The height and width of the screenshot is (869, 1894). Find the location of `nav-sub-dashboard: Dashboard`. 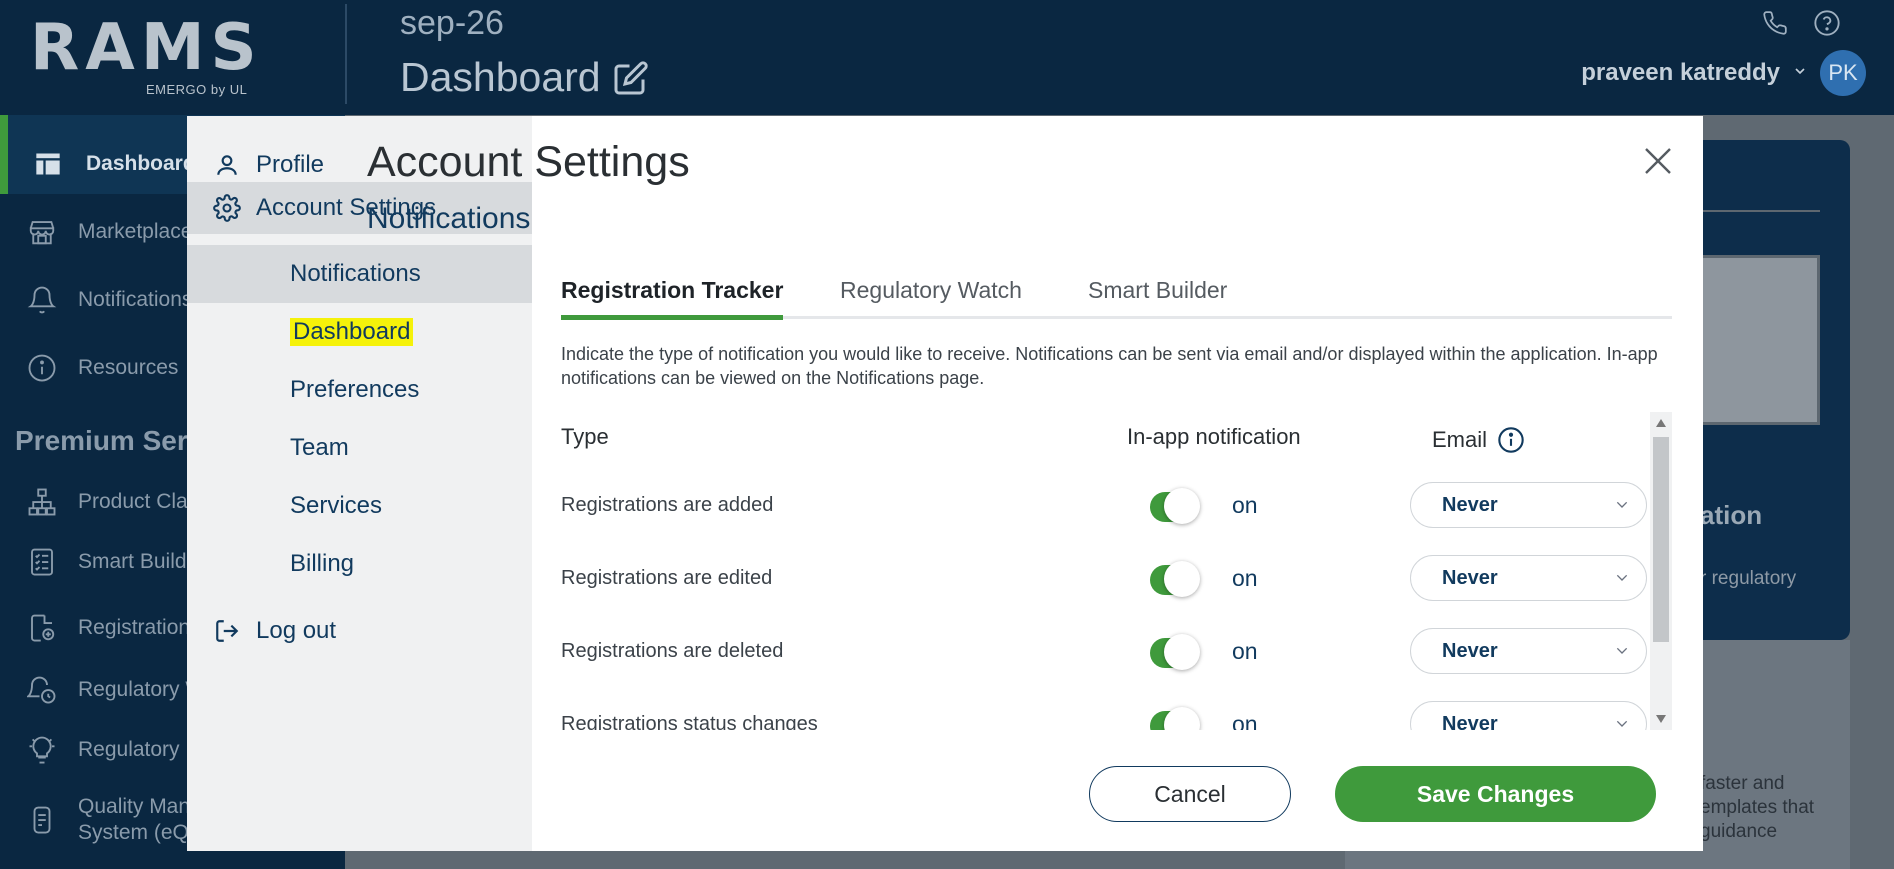

nav-sub-dashboard: Dashboard is located at coordinates (359, 332).